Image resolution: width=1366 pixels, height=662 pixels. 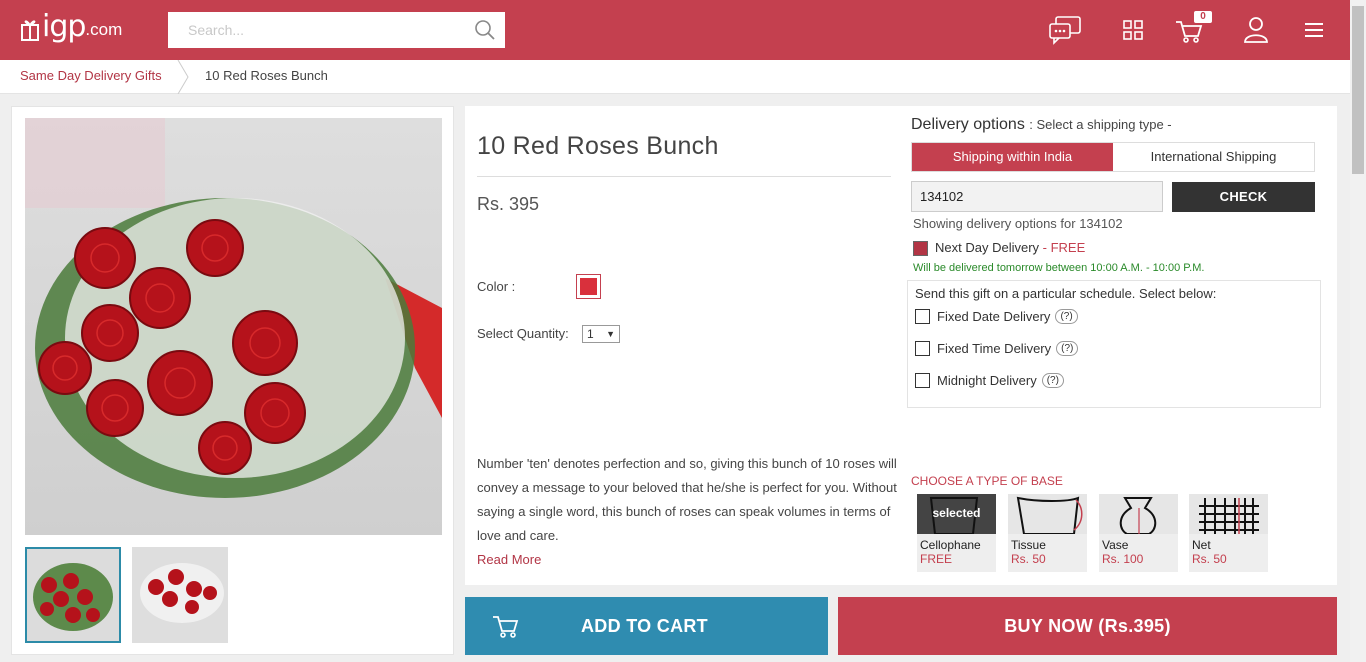 I want to click on color-swatch-fill, so click(x=588, y=286).